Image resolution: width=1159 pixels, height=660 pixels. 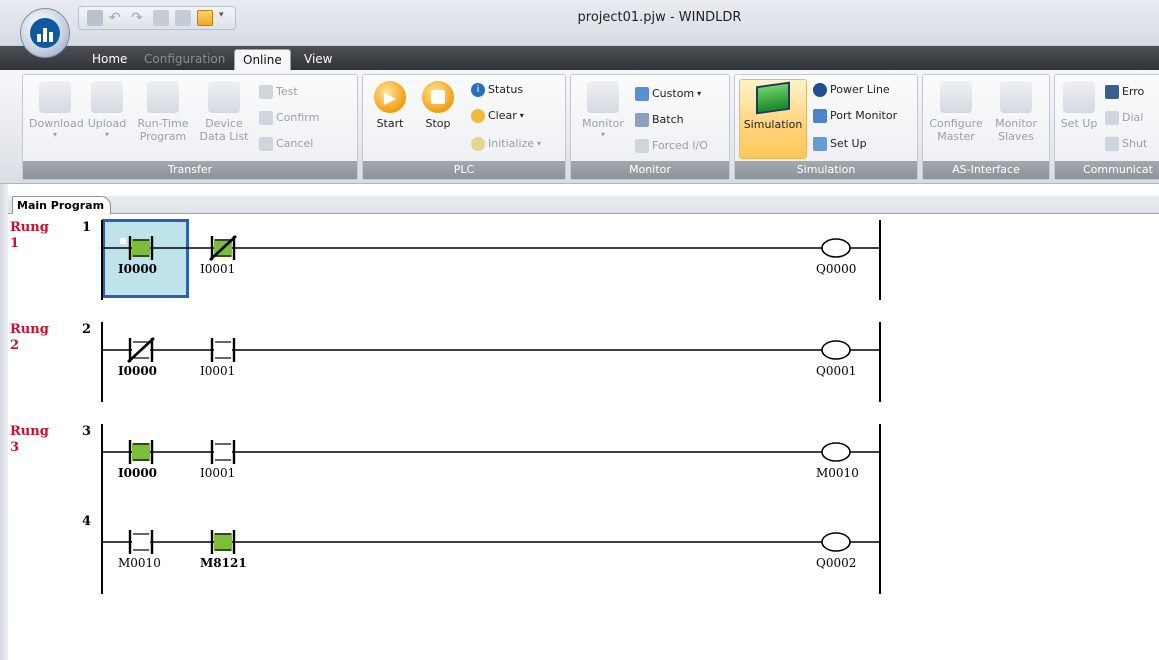 What do you see at coordinates (390, 97) in the screenshot?
I see `play-icon: ▶` at bounding box center [390, 97].